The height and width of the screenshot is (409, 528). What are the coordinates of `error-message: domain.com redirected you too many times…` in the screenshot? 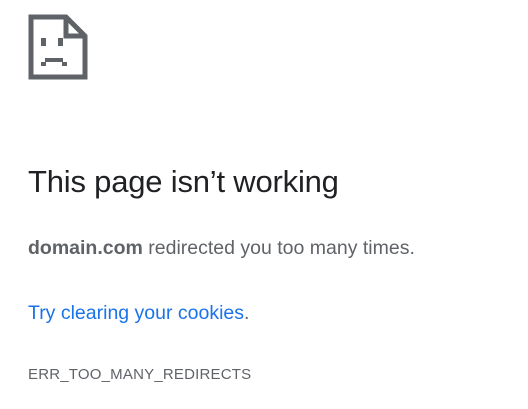 It's located at (221, 248).